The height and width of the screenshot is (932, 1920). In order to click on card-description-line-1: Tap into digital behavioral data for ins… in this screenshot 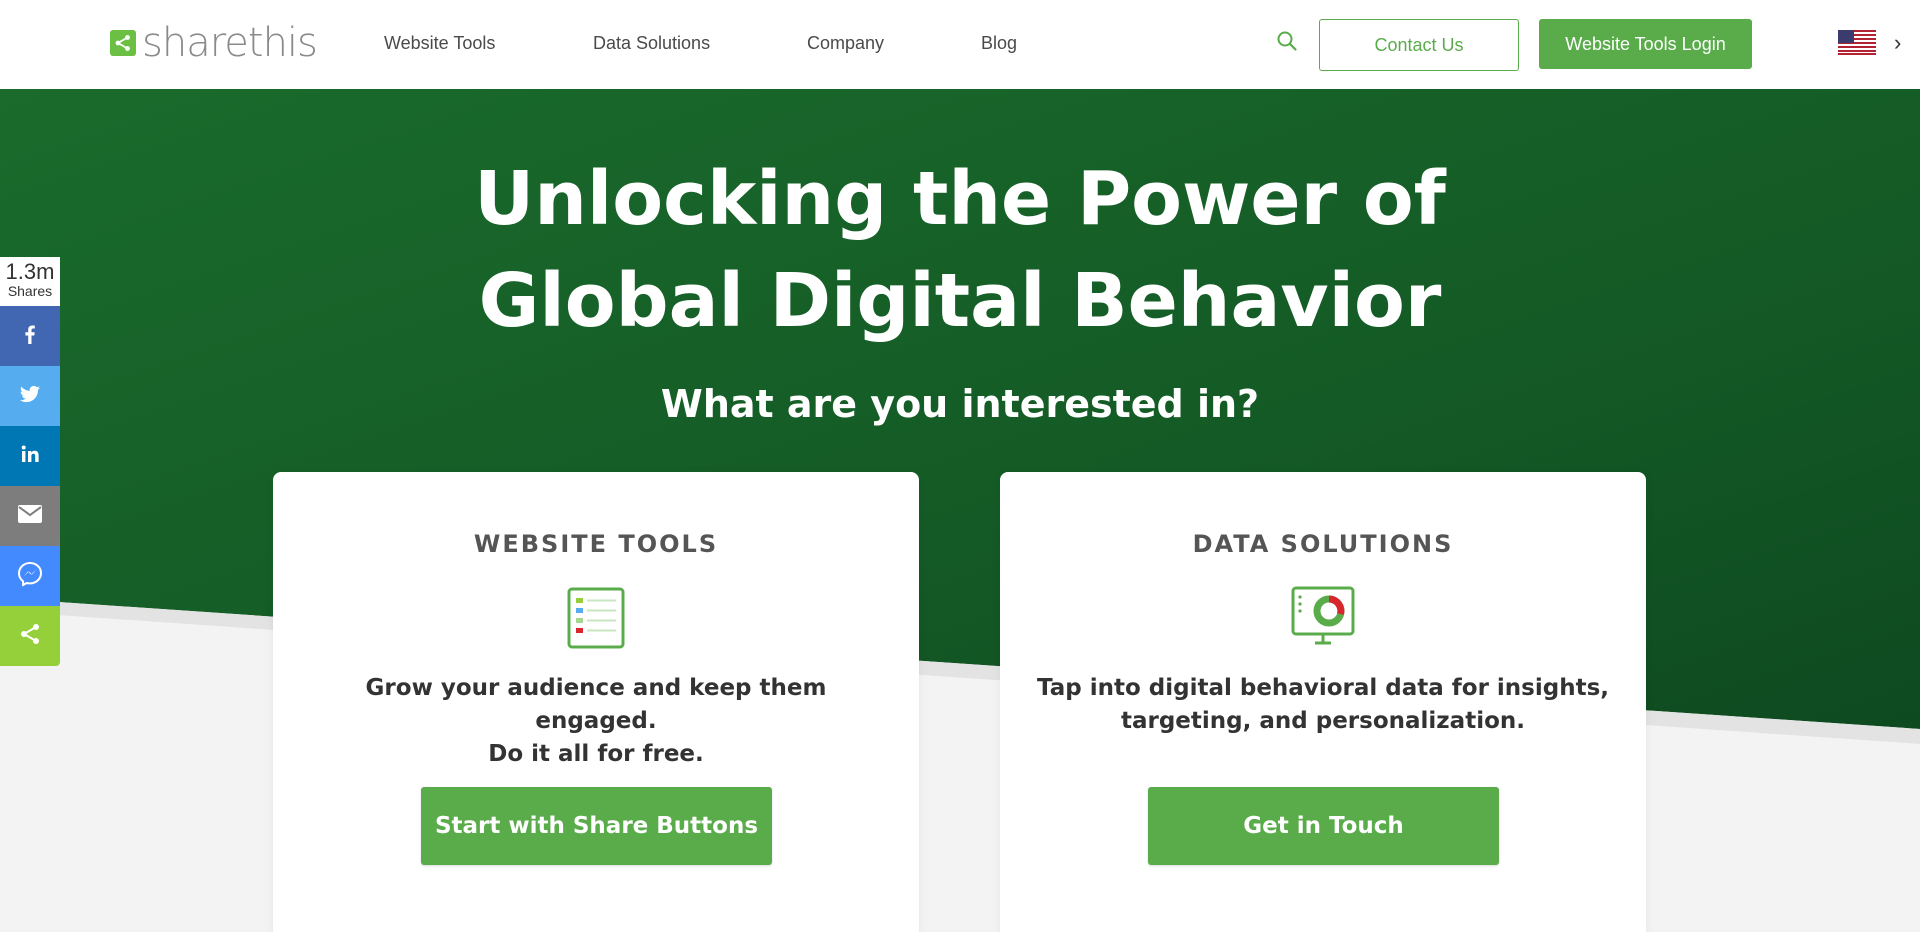, I will do `click(1323, 688)`.